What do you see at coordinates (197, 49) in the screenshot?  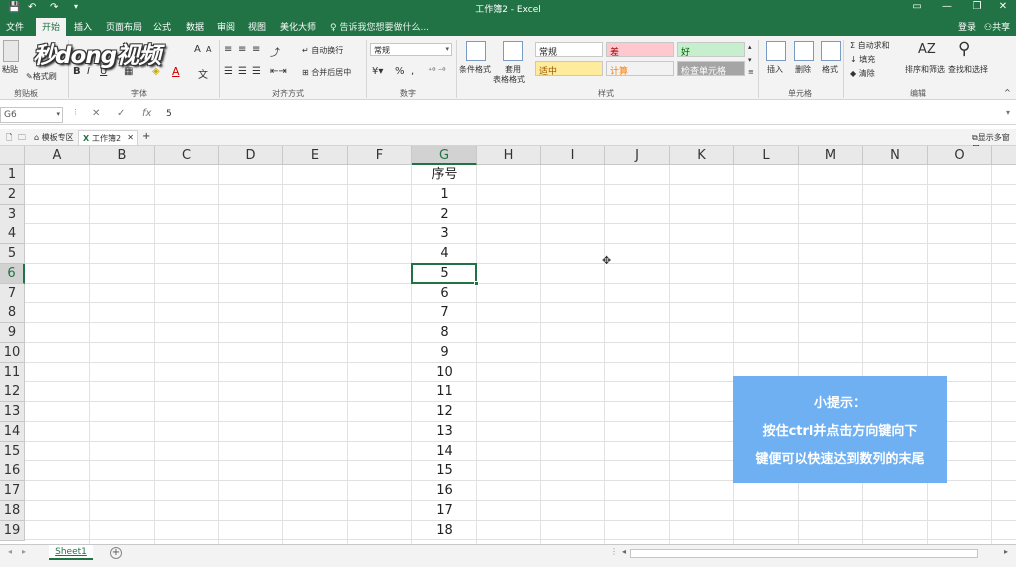 I see `grow-font-button: A` at bounding box center [197, 49].